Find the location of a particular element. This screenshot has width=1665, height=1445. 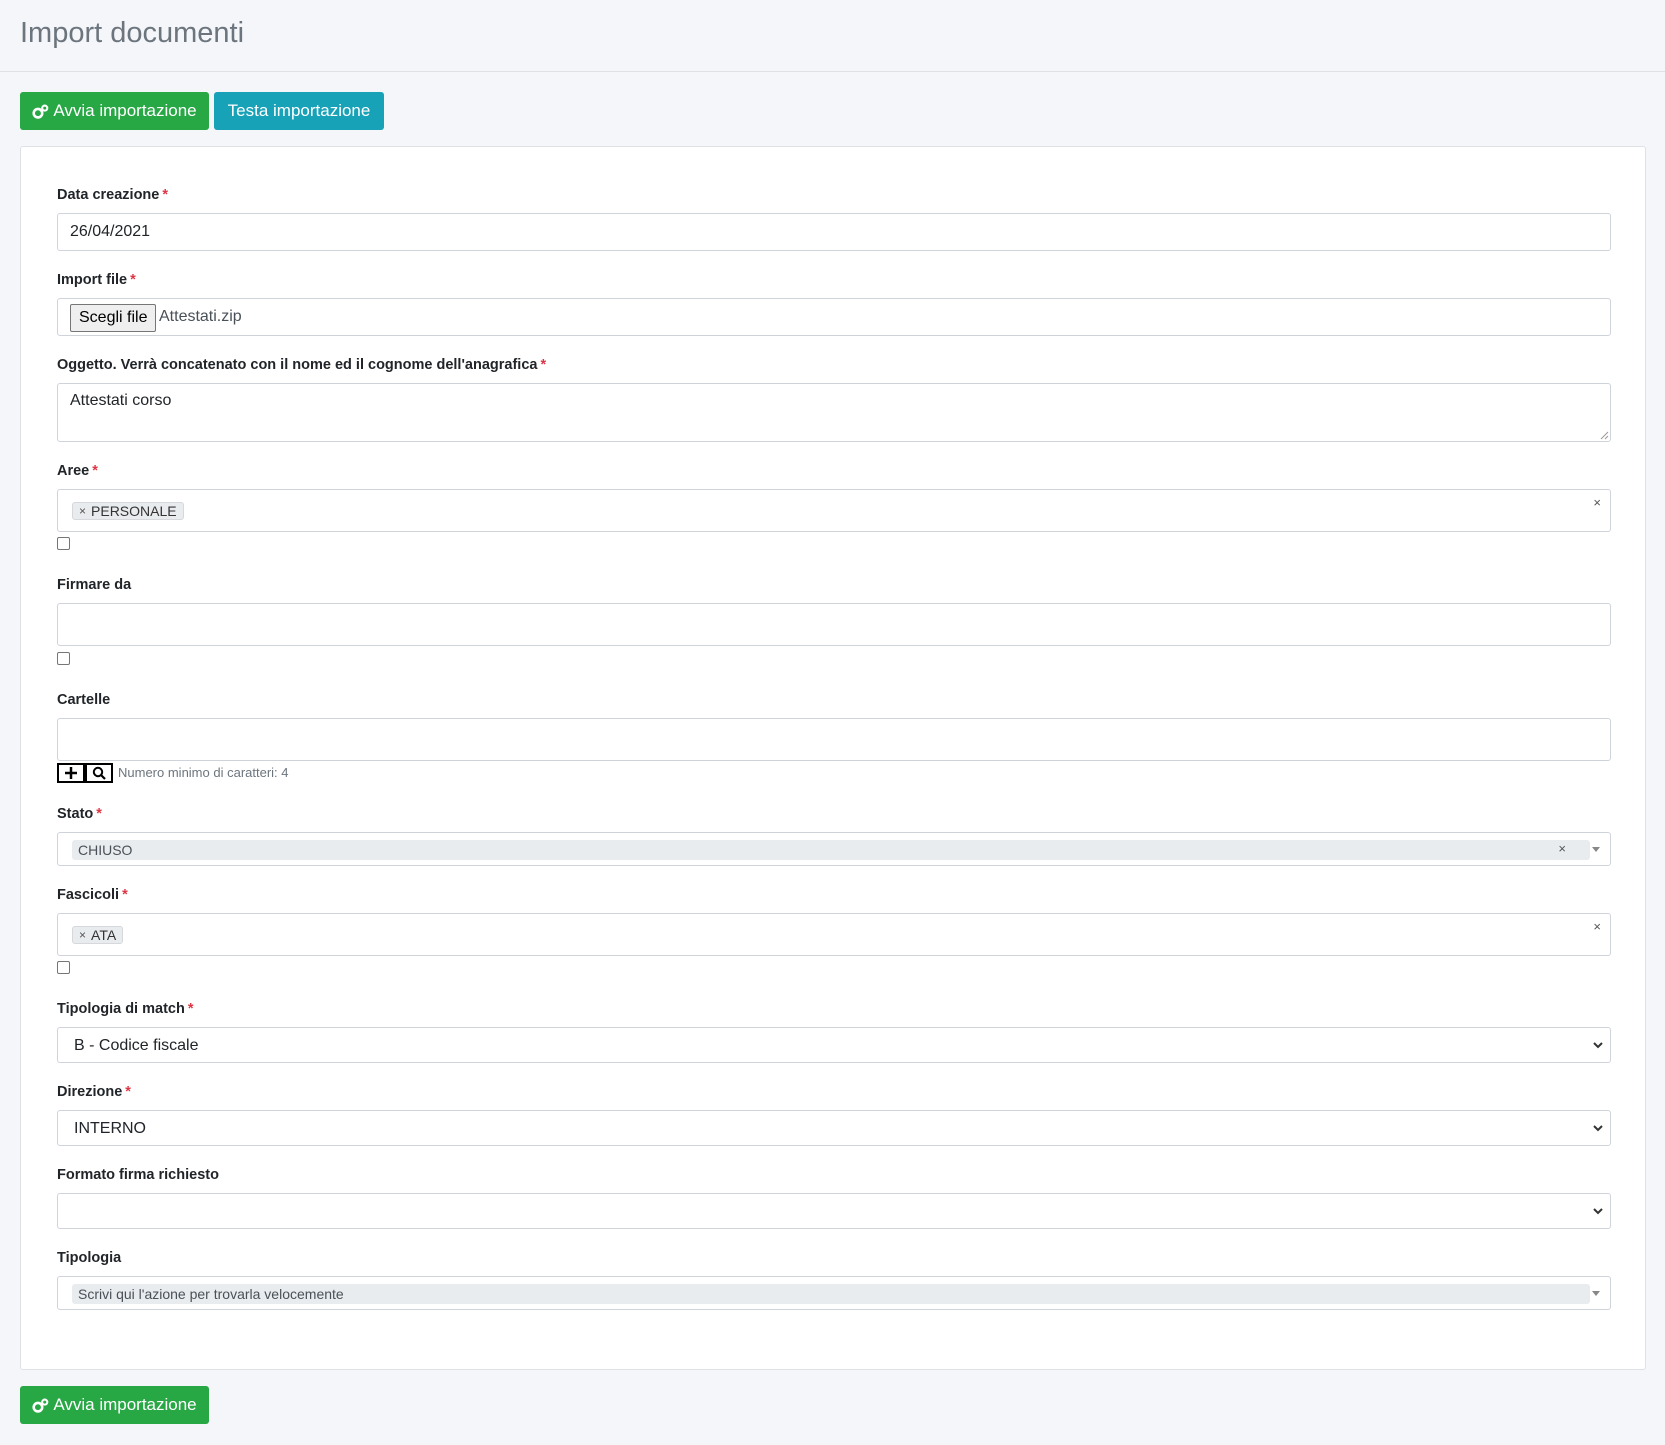

stato-value: CHIUSO is located at coordinates (105, 850).